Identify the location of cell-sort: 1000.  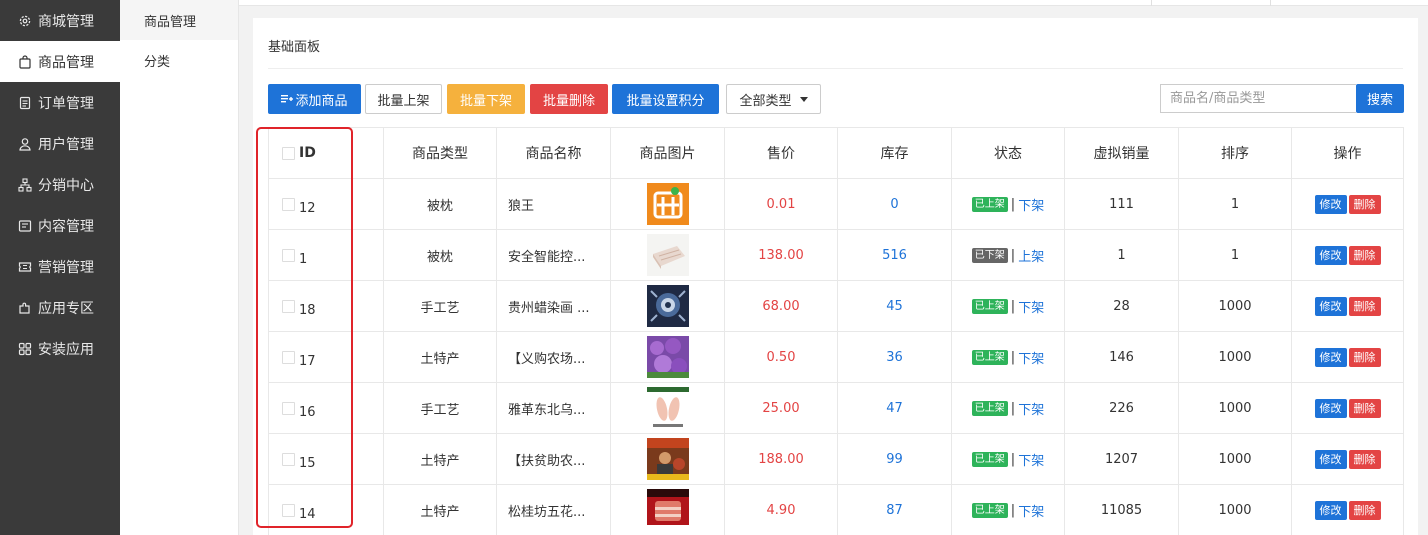
(1235, 509).